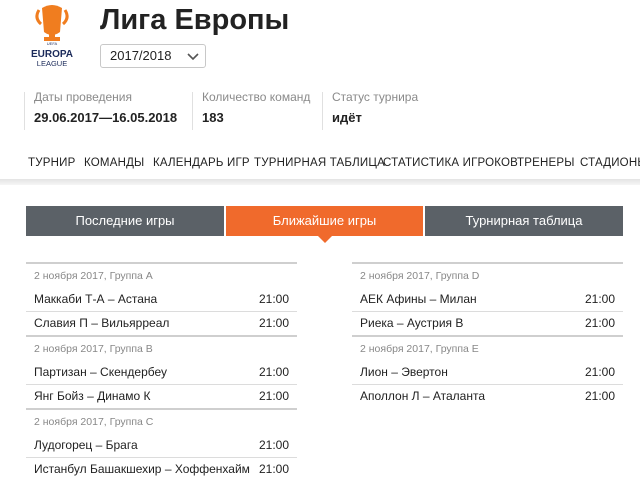 Image resolution: width=640 pixels, height=488 pixels. Describe the element at coordinates (404, 372) in the screenshot. I see `match-teams: Лион – Эвертон` at that location.